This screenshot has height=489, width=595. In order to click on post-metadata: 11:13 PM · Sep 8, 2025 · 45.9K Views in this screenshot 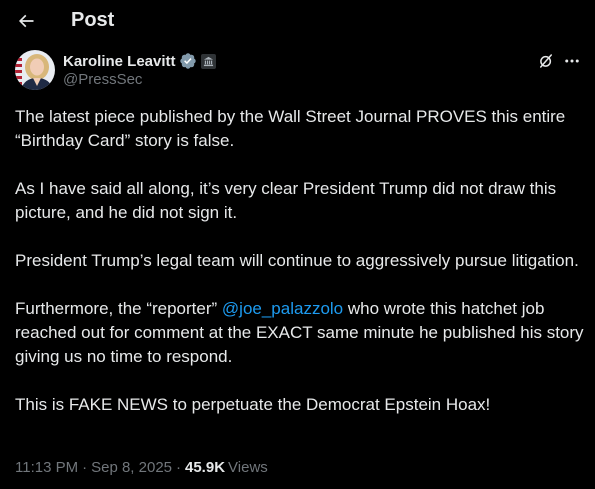, I will do `click(141, 467)`.